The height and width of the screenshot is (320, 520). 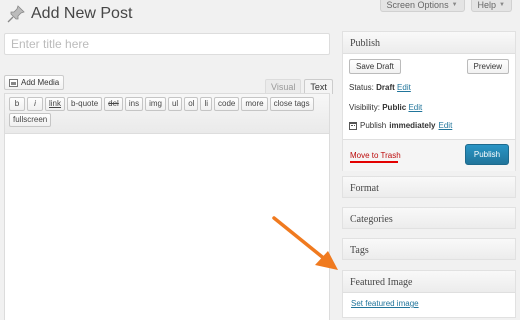 What do you see at coordinates (415, 107) in the screenshot?
I see `edit-visibility-link: Edit` at bounding box center [415, 107].